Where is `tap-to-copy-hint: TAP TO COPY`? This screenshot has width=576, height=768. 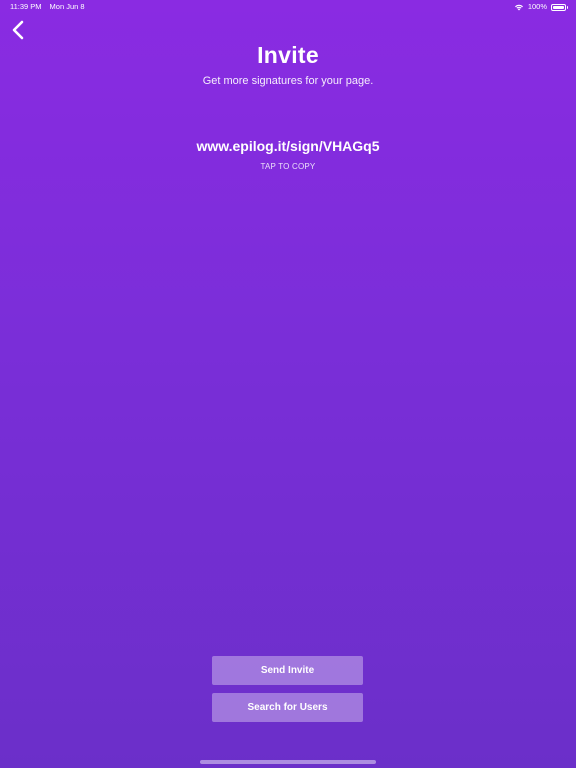
tap-to-copy-hint: TAP TO COPY is located at coordinates (288, 166).